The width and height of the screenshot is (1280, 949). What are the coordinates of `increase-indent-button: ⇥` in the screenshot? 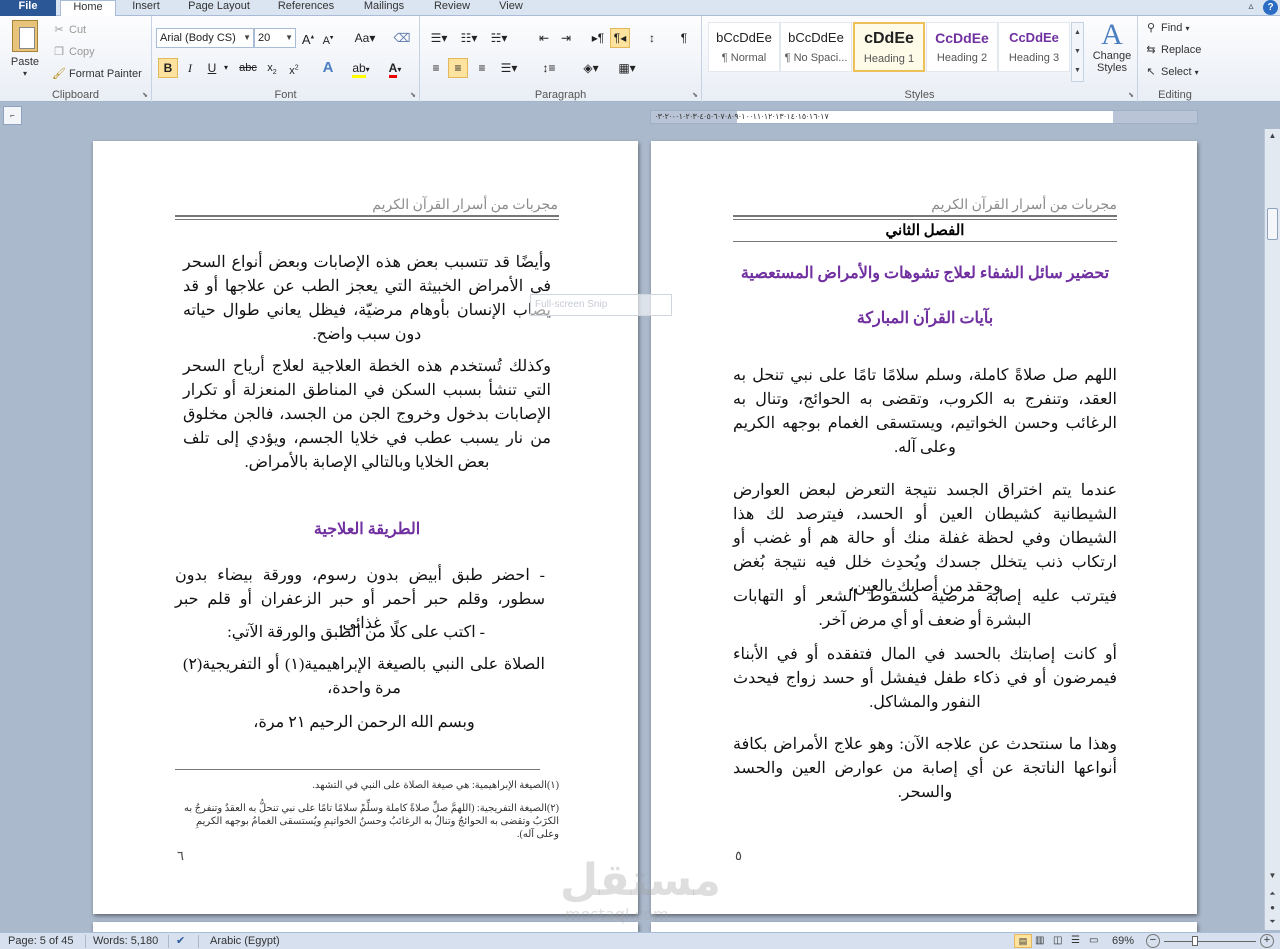 It's located at (566, 38).